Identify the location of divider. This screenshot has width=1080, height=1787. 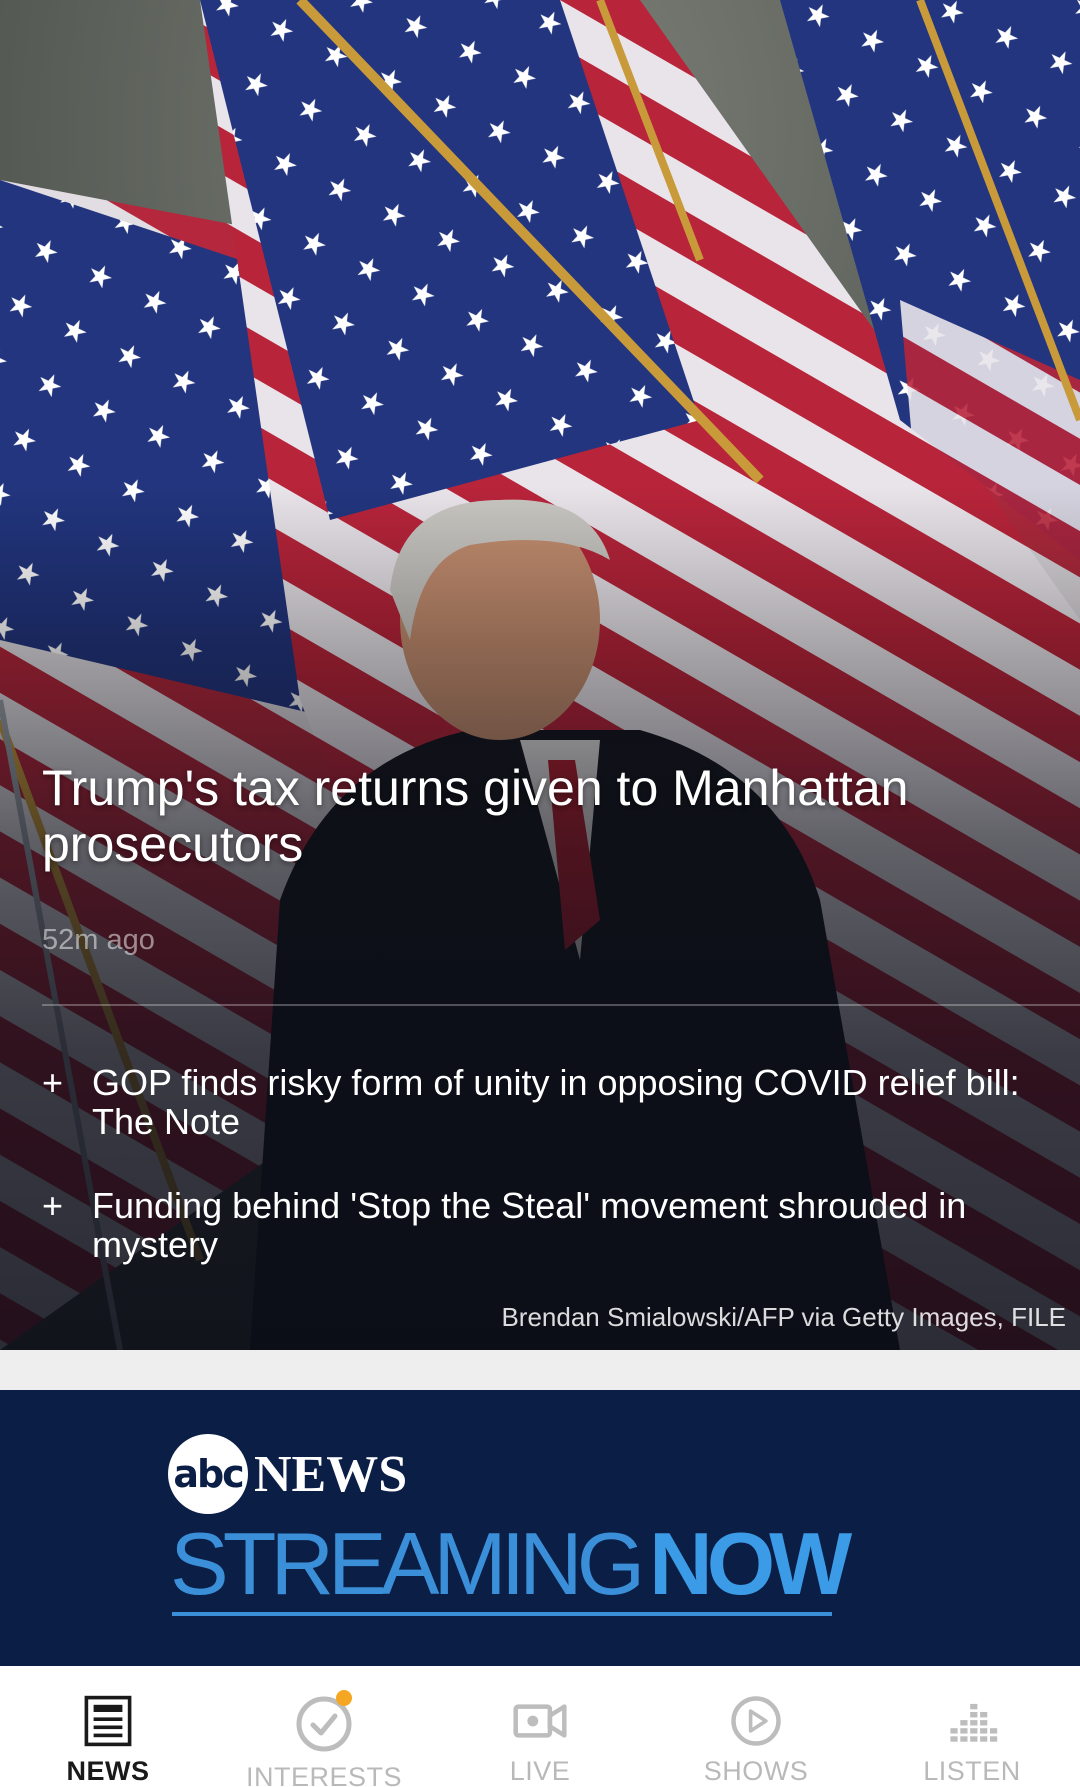
(561, 1005).